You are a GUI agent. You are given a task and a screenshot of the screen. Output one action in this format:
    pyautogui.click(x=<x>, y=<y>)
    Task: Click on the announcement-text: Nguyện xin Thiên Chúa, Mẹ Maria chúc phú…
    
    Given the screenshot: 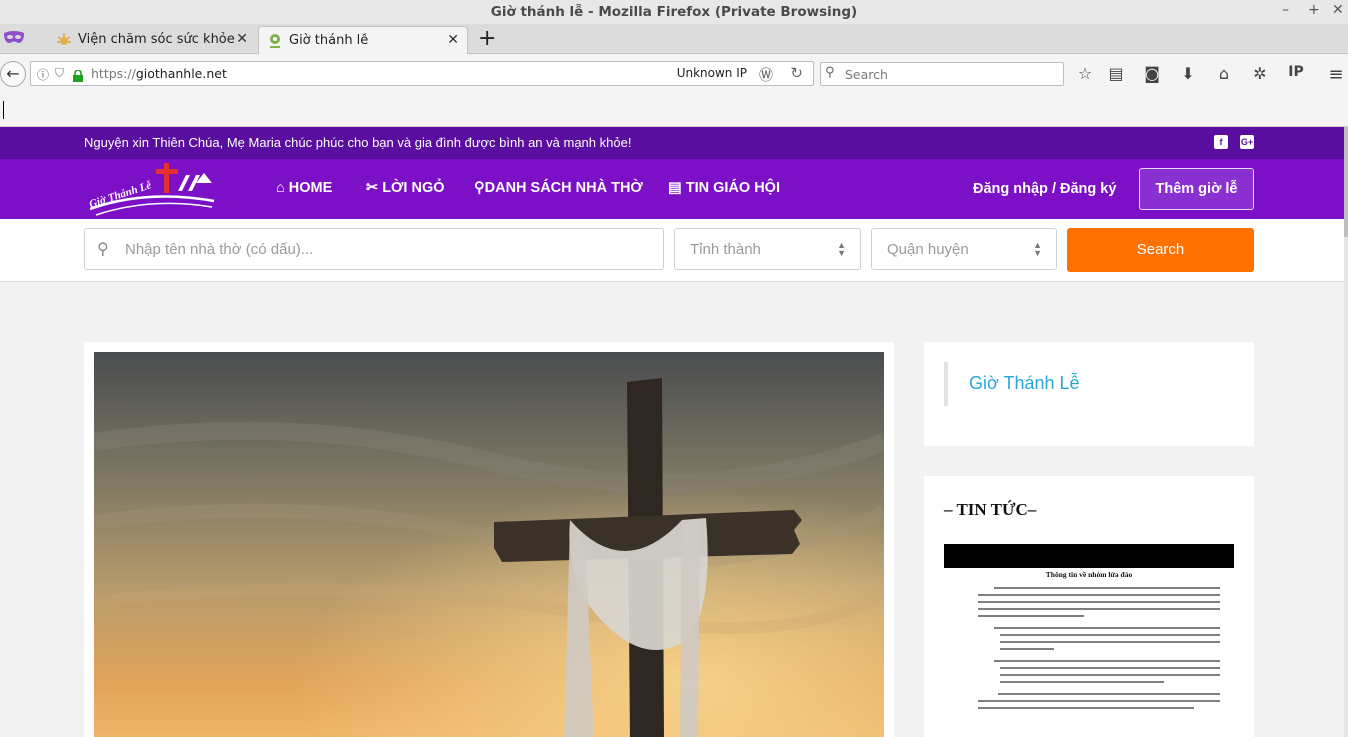 What is the action you would take?
    pyautogui.click(x=358, y=142)
    